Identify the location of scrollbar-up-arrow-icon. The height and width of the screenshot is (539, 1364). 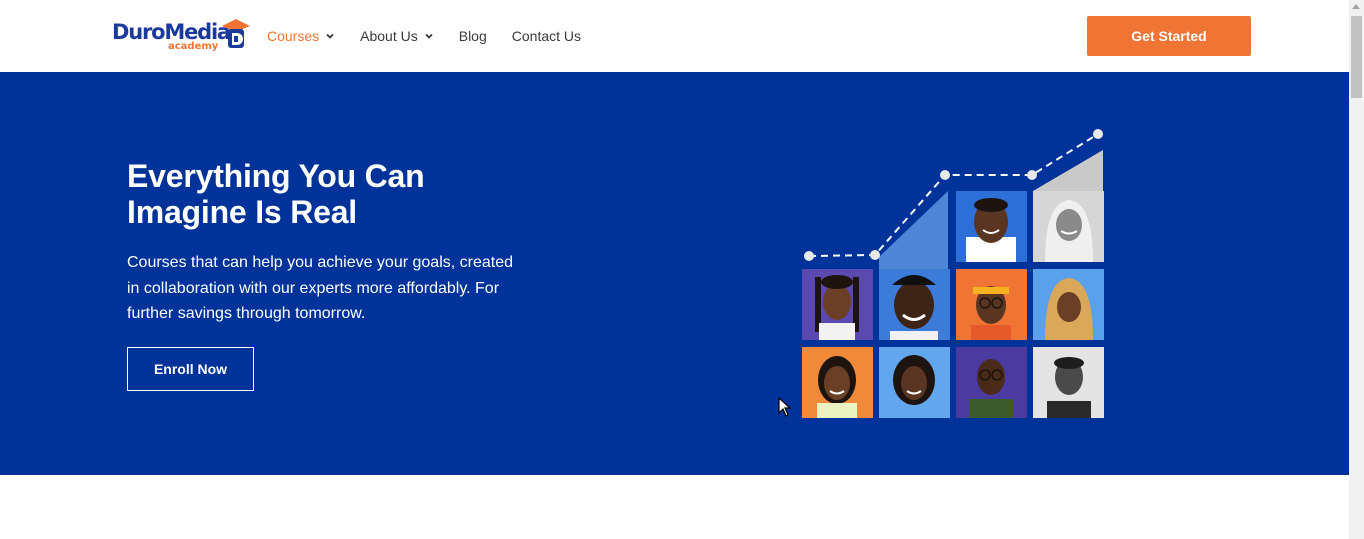
(1356, 6).